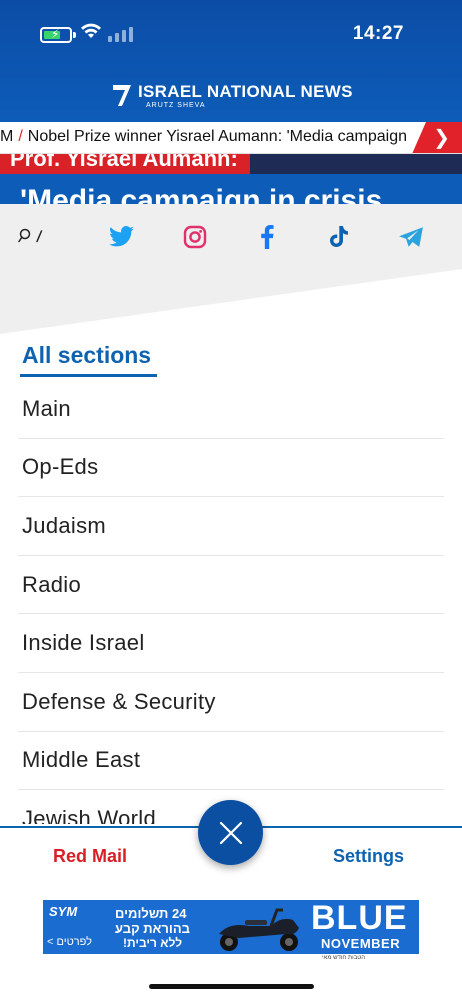 Image resolution: width=462 pixels, height=1000 pixels. Describe the element at coordinates (7, 136) in the screenshot. I see `ticker-prefix: M` at that location.